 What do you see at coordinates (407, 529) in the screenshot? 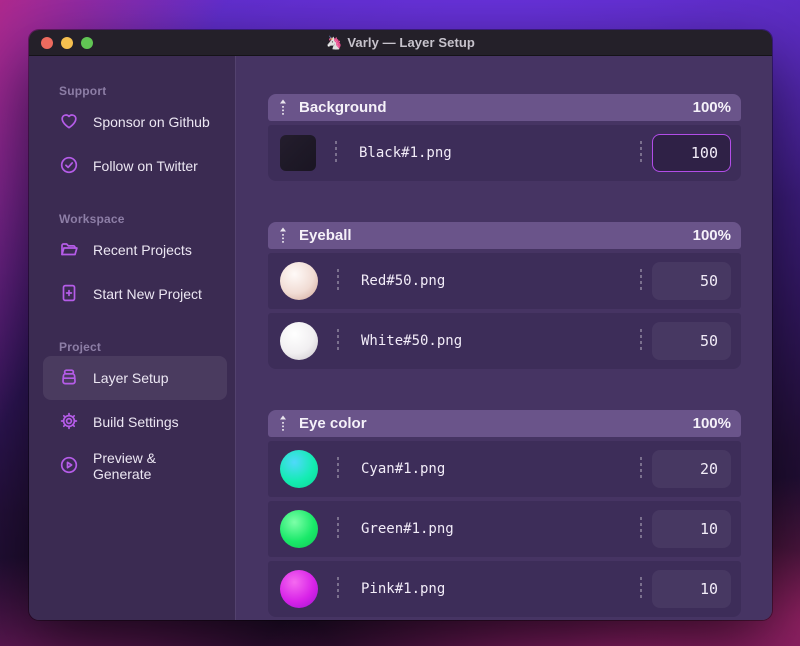
I see `layer-filename: Green#1.png` at bounding box center [407, 529].